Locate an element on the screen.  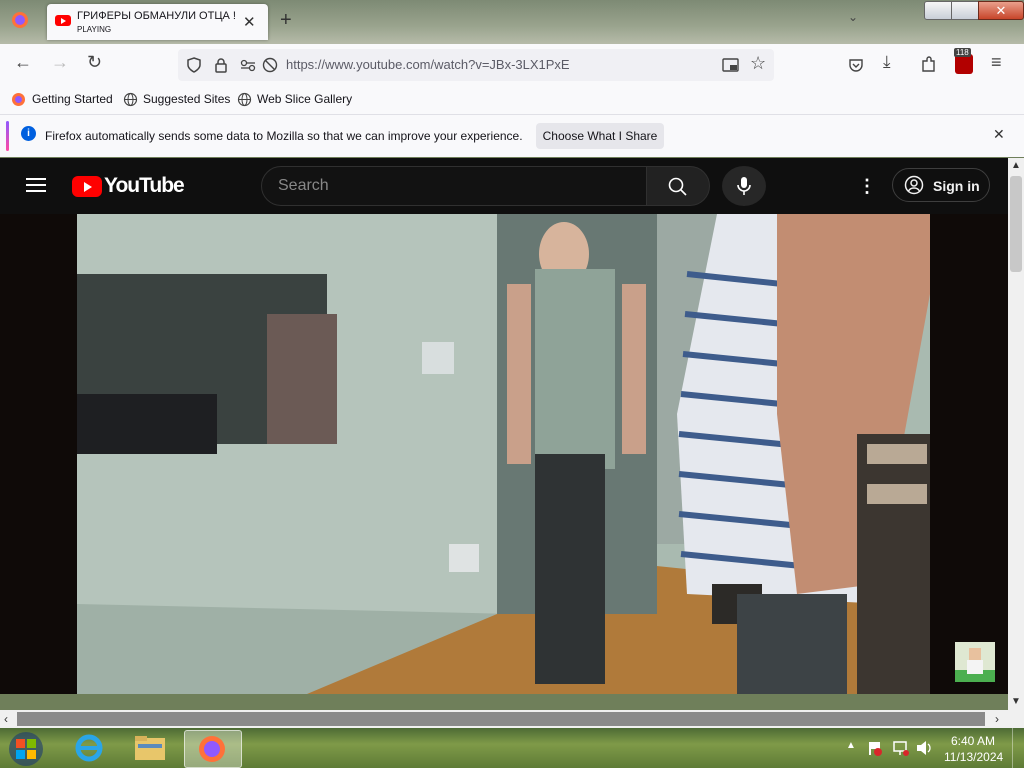
windows-taskbar: ▲ 6:40 AM 11/13/2024 is located at coordinates (512, 748).